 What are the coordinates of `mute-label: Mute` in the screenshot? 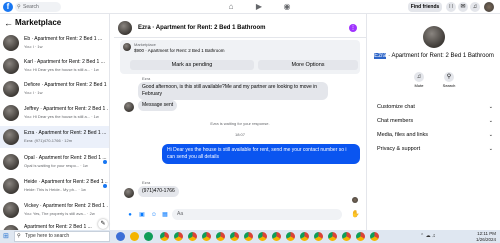 It's located at (419, 85).